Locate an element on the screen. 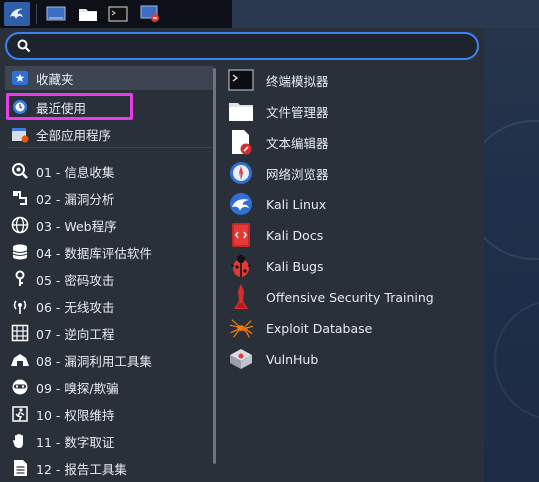  category-08: 08 - 漏洞利用工具集 is located at coordinates (110, 360).